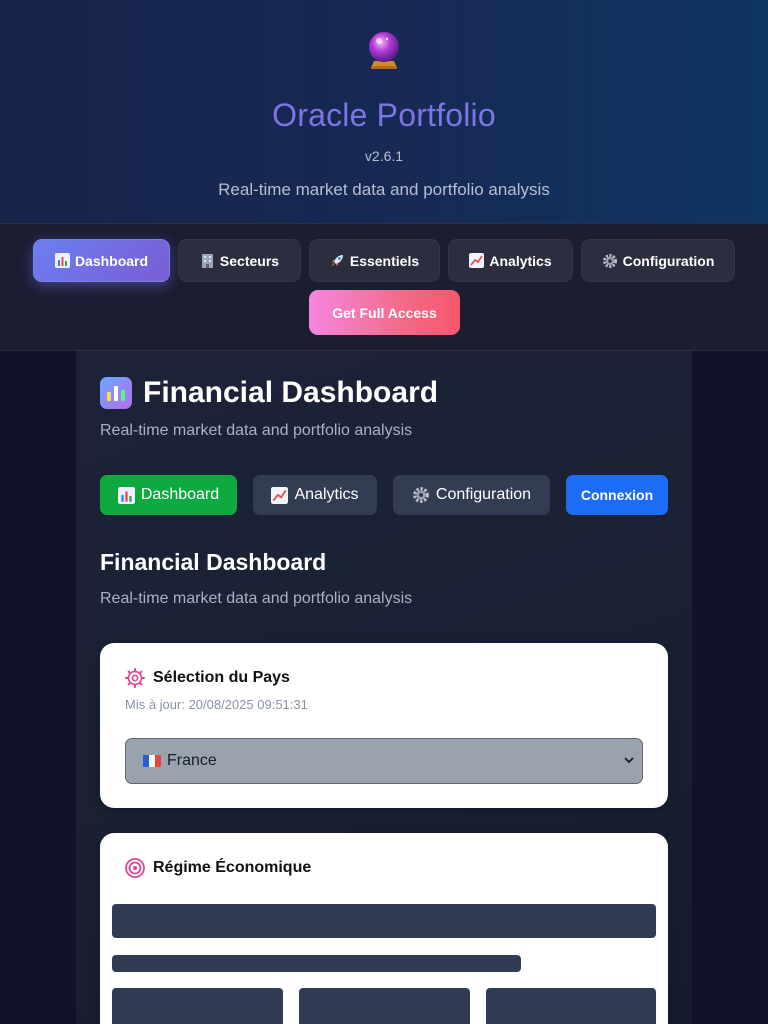  Describe the element at coordinates (326, 494) in the screenshot. I see `button-label: Analytics` at that location.